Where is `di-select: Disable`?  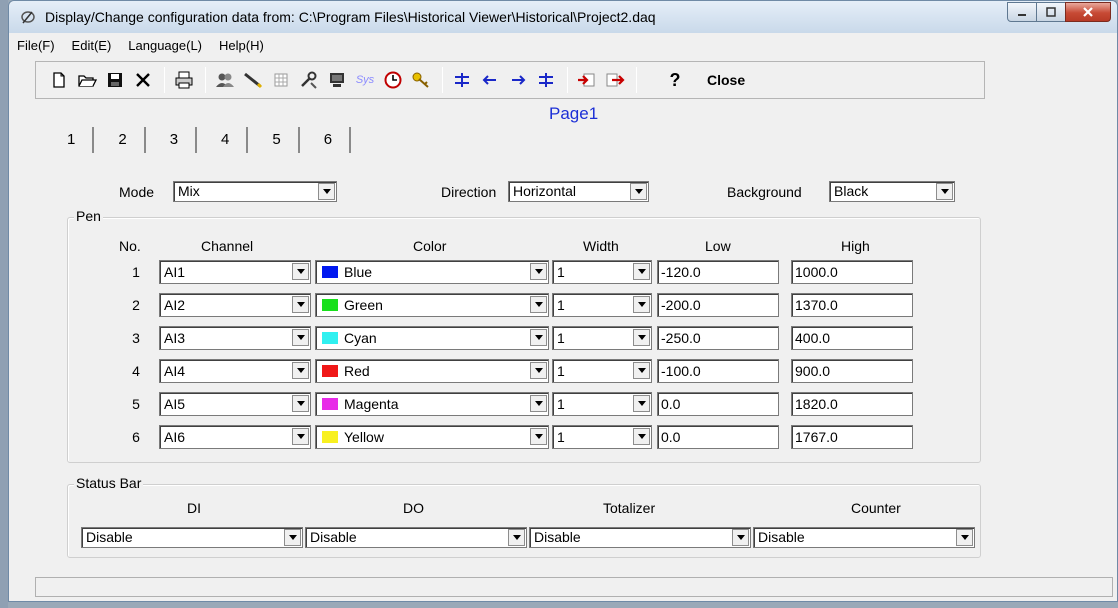
di-select: Disable is located at coordinates (192, 537).